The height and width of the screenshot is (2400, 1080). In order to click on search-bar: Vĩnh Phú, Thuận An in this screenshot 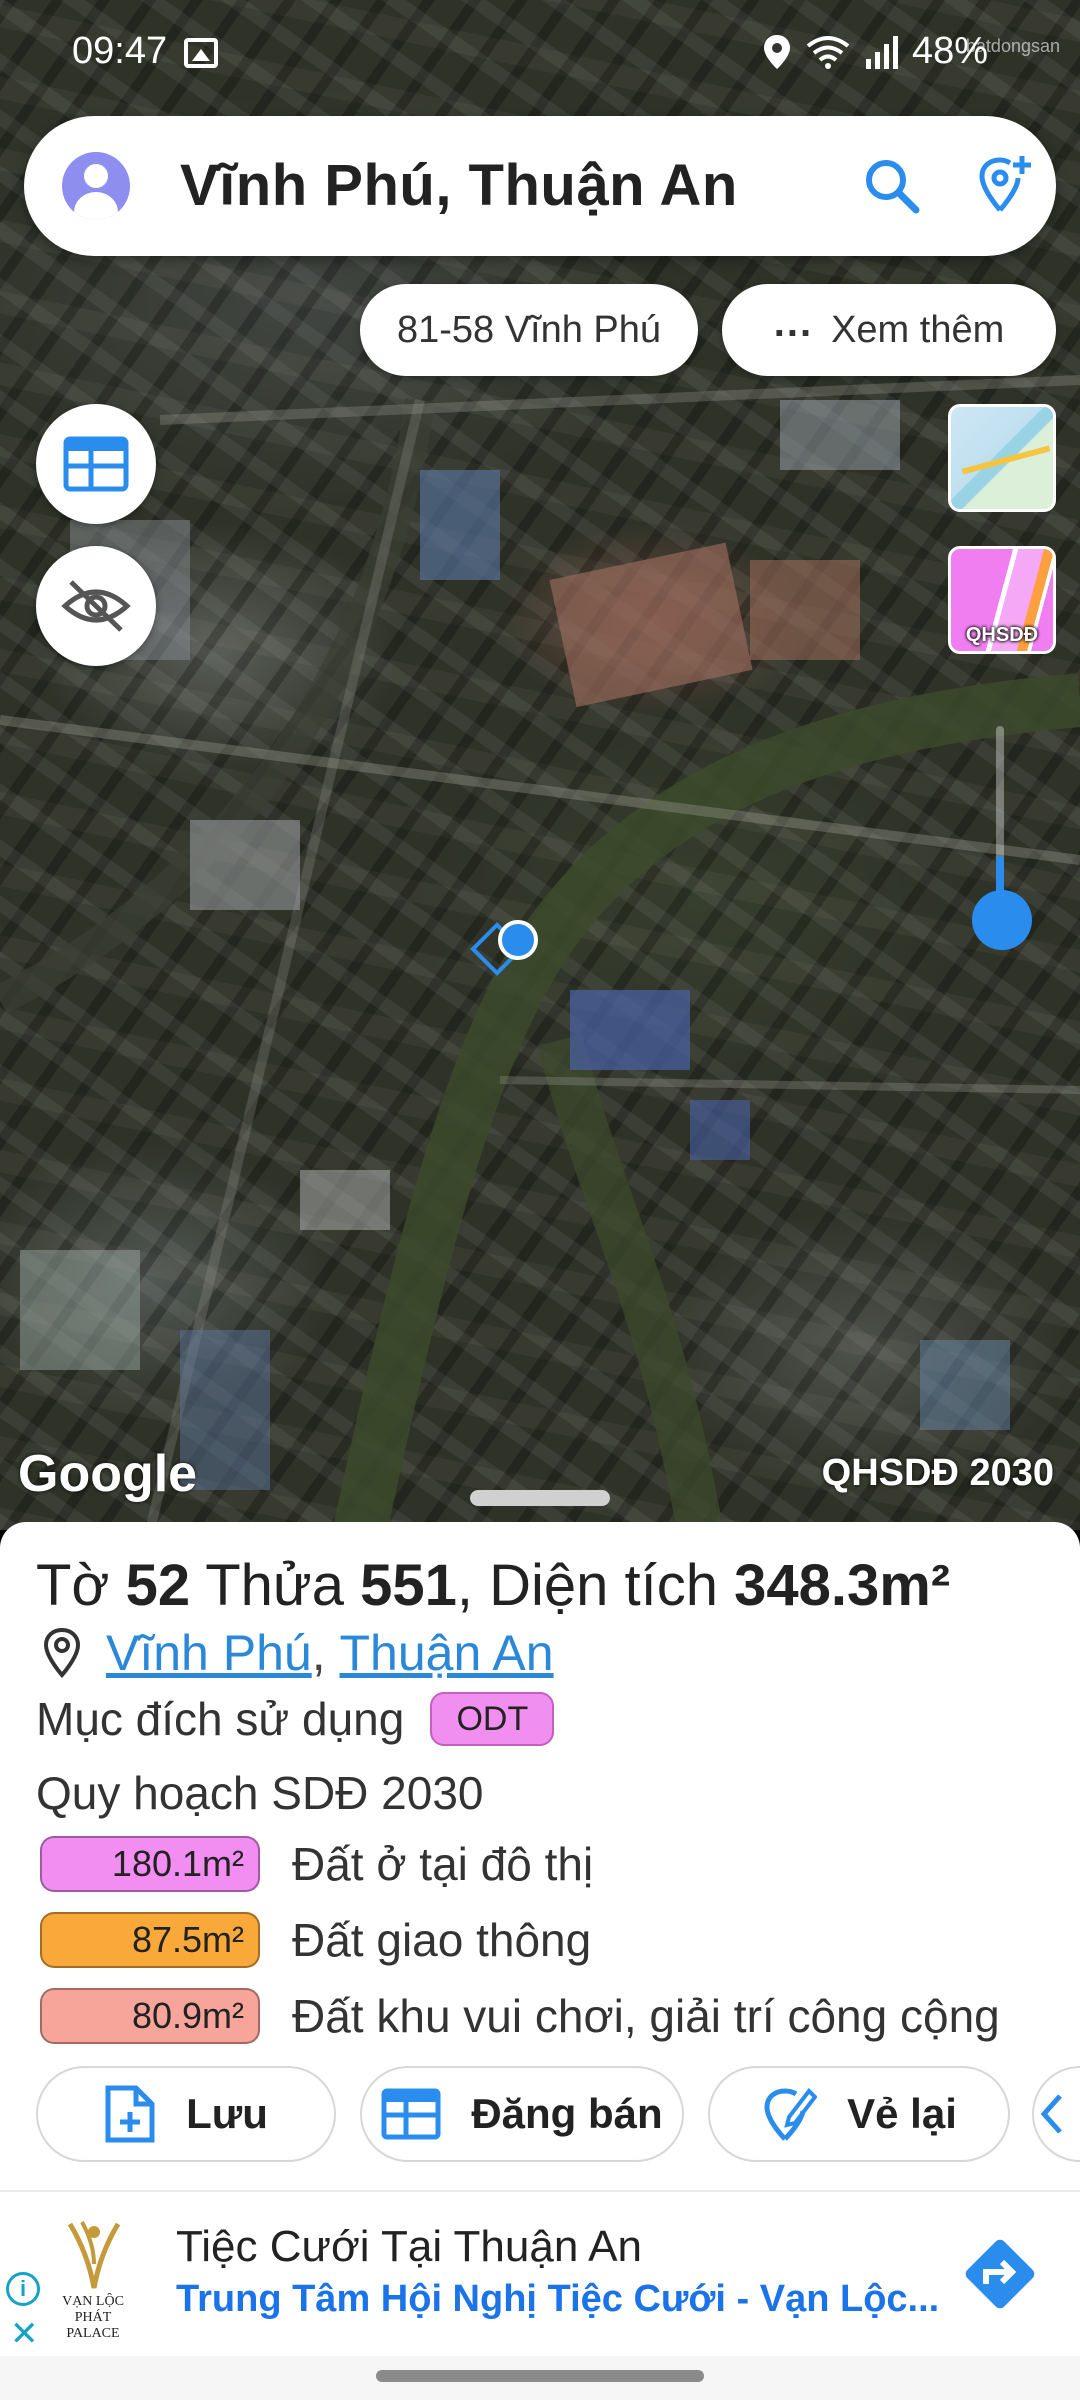, I will do `click(540, 186)`.